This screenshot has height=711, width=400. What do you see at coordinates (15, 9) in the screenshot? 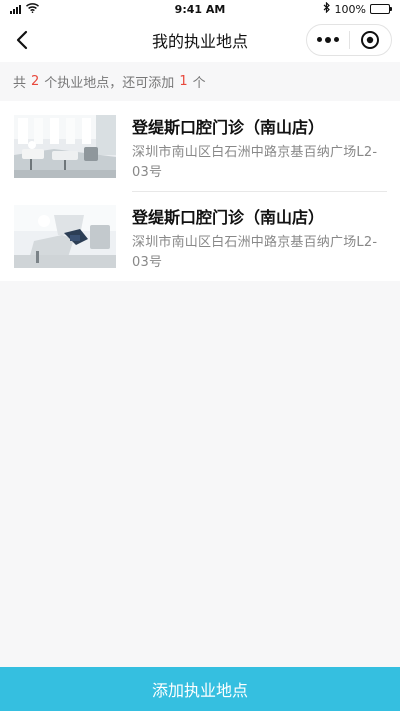
I see `cellular-signal-icon` at bounding box center [15, 9].